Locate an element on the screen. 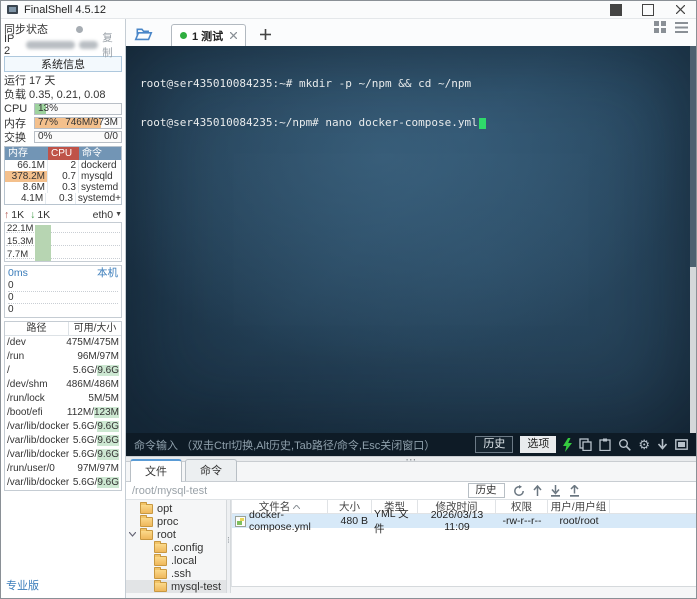 The image size is (697, 599). tile-layout-icon is located at coordinates (660, 29).